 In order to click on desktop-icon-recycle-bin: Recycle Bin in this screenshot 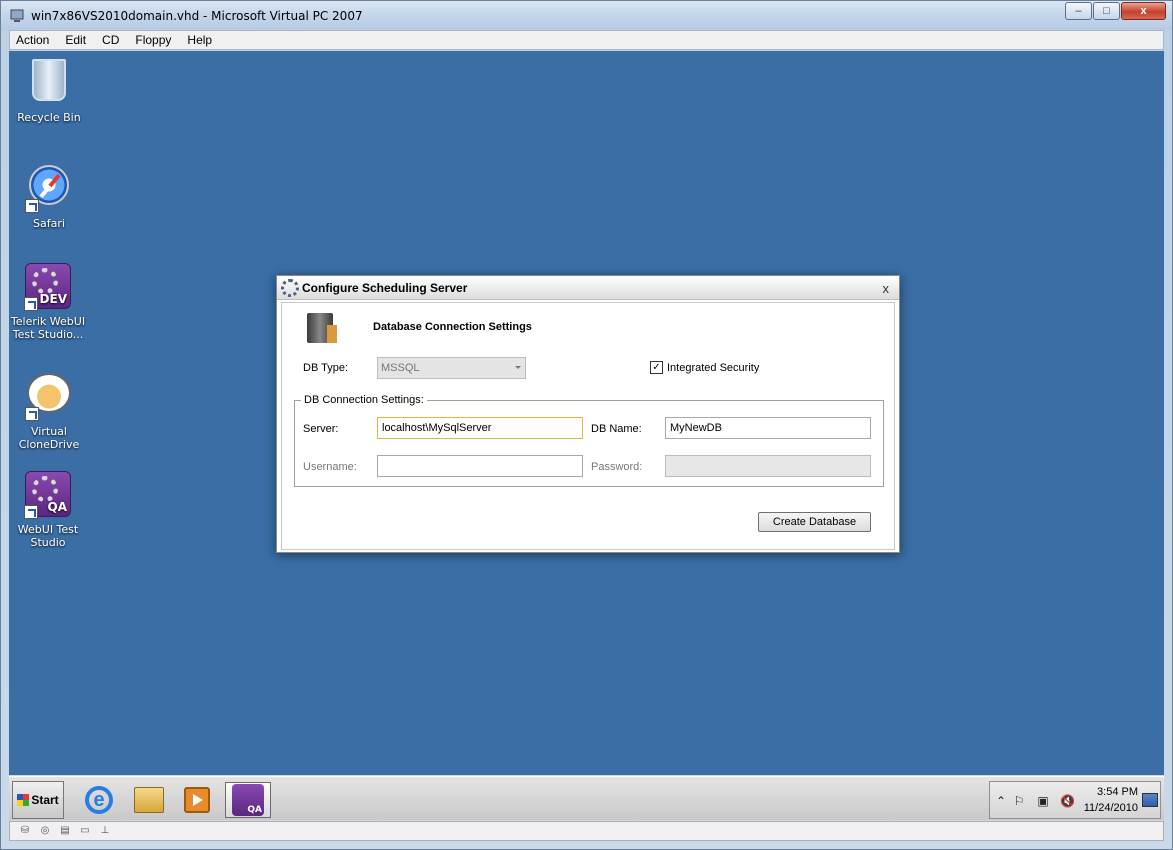, I will do `click(49, 91)`.